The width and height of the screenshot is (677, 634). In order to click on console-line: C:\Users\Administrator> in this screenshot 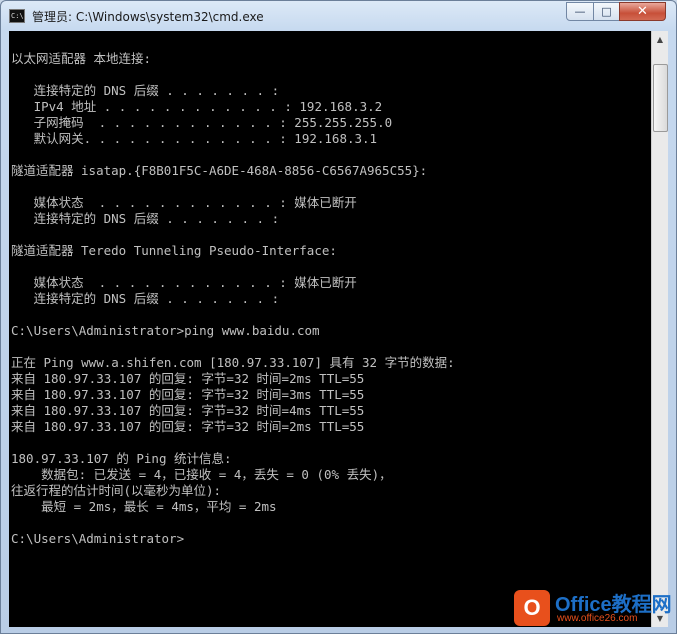, I will do `click(98, 538)`.